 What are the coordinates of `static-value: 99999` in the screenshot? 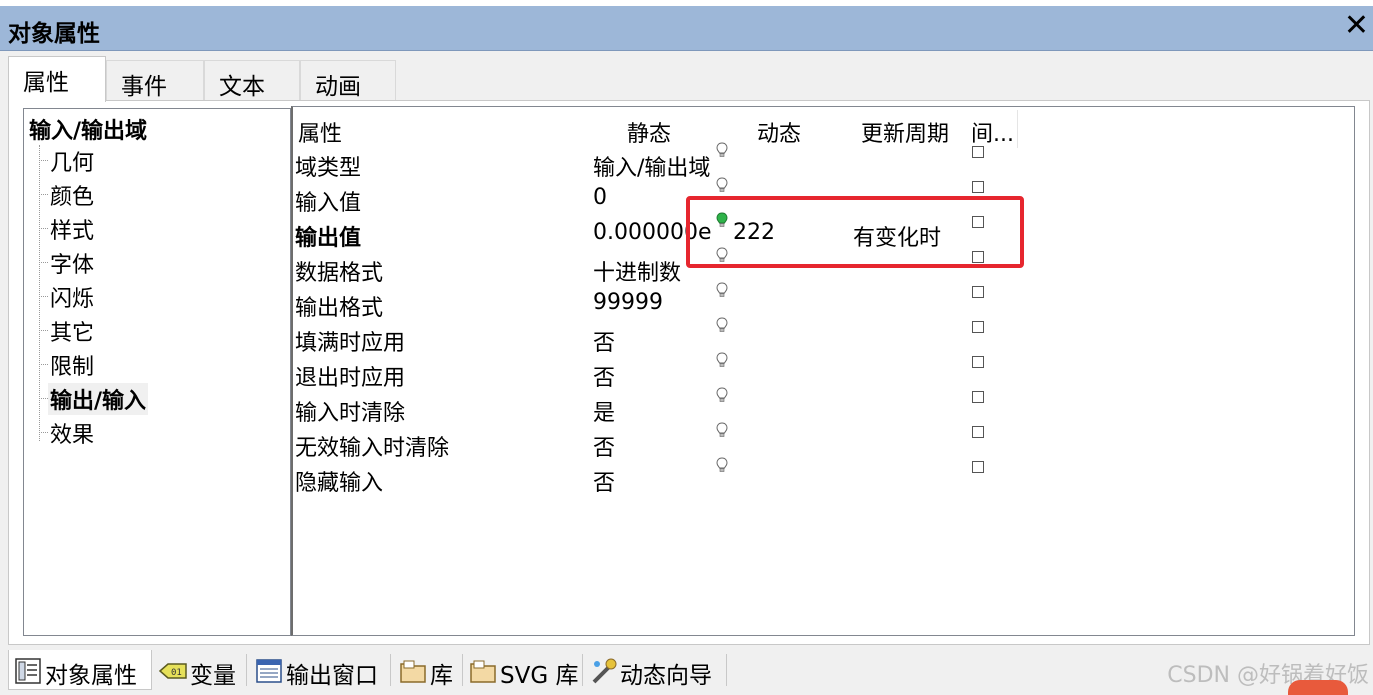 It's located at (652, 302).